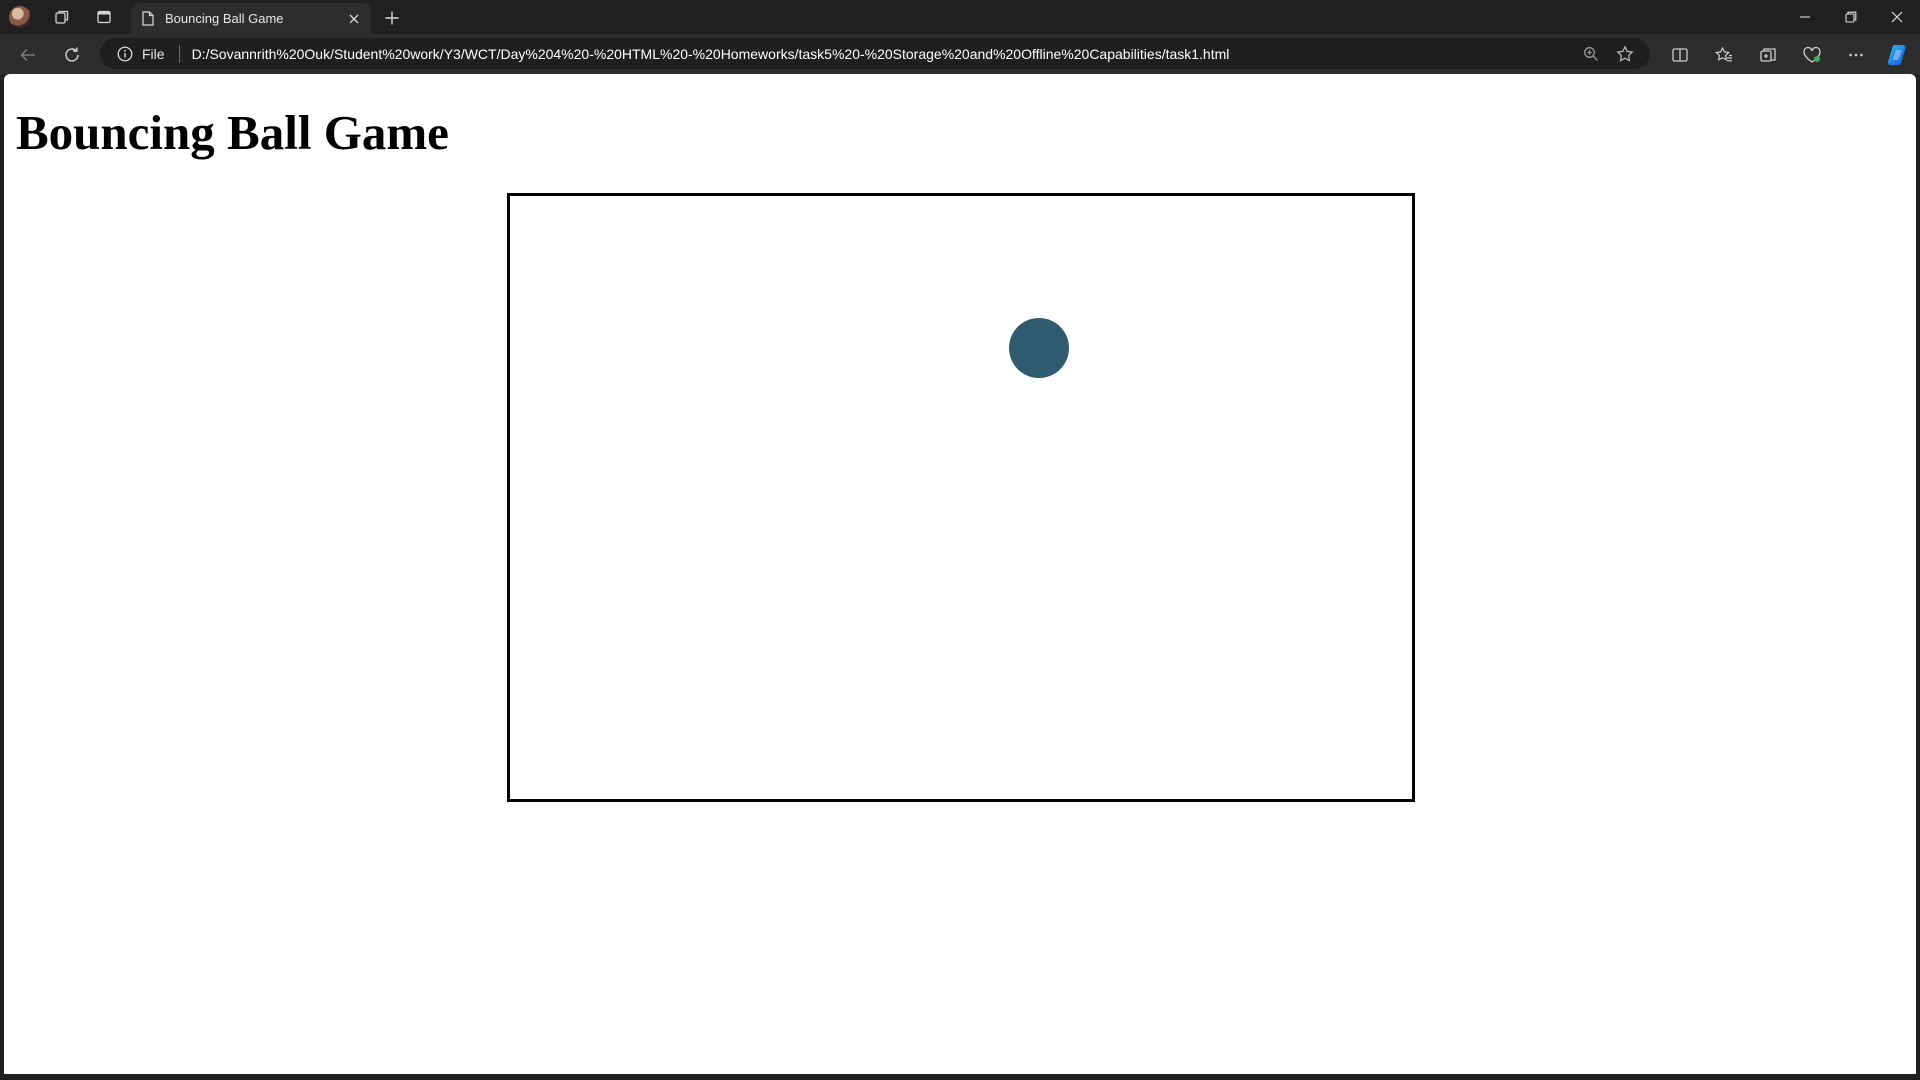  I want to click on tab-active: Bouncing Ball Game, so click(251, 18).